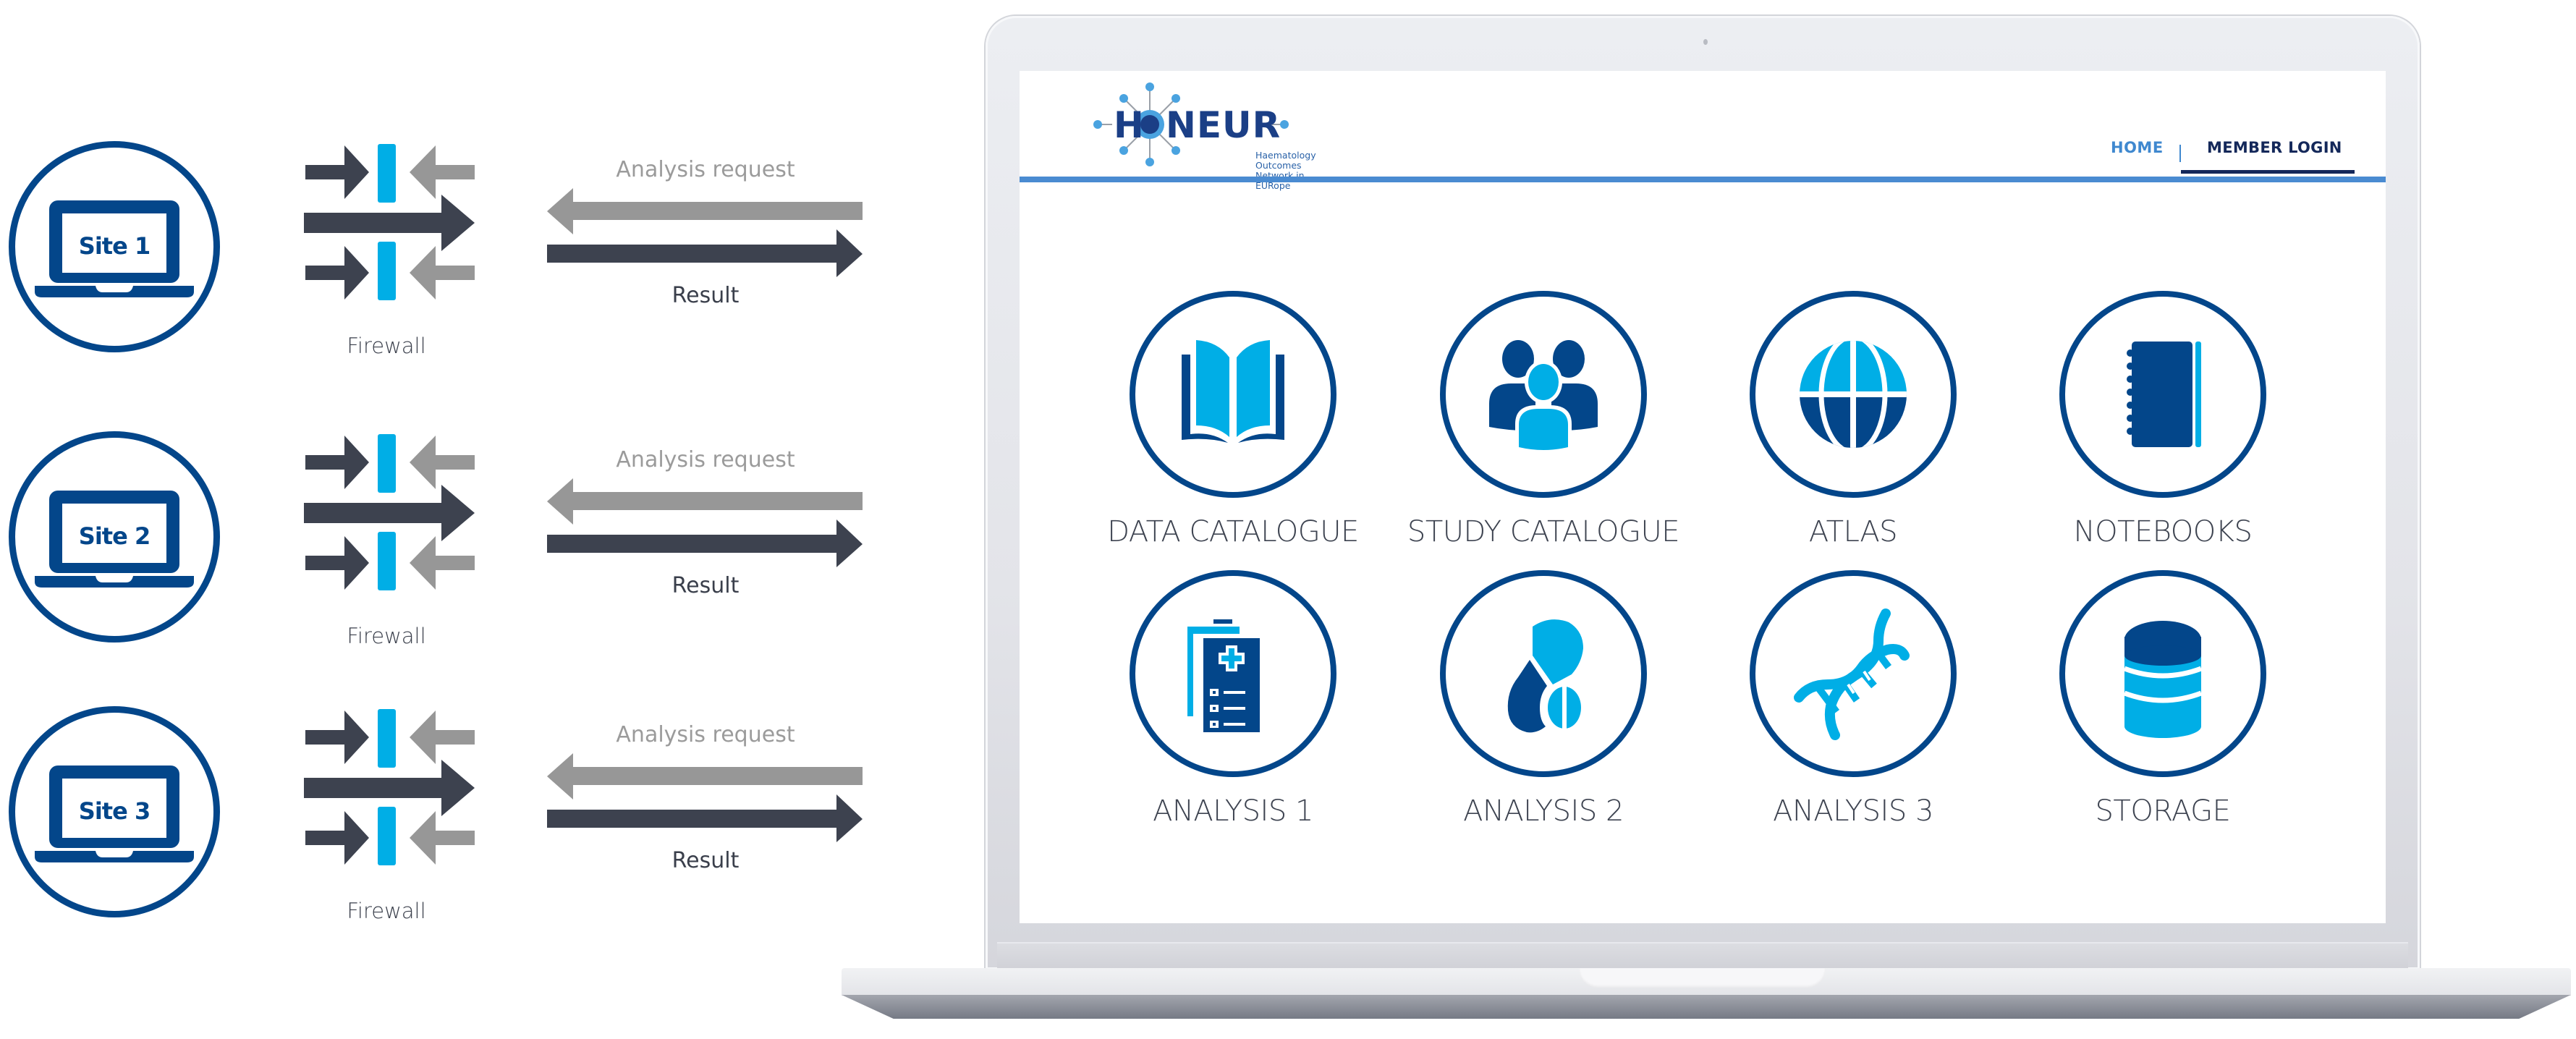 Image resolution: width=2576 pixels, height=1039 pixels. Describe the element at coordinates (1702, 978) in the screenshot. I see `laptop-opening-notch` at that location.